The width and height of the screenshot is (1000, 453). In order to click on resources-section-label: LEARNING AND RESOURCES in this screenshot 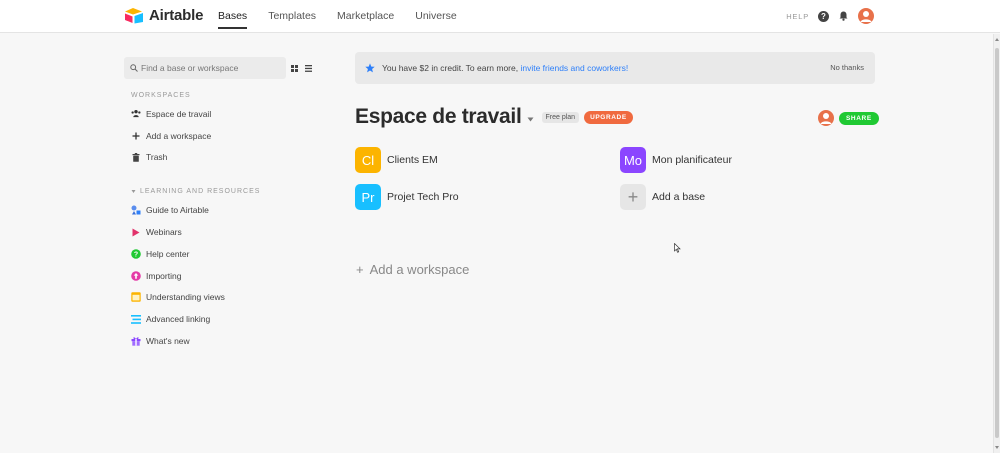, I will do `click(200, 192)`.